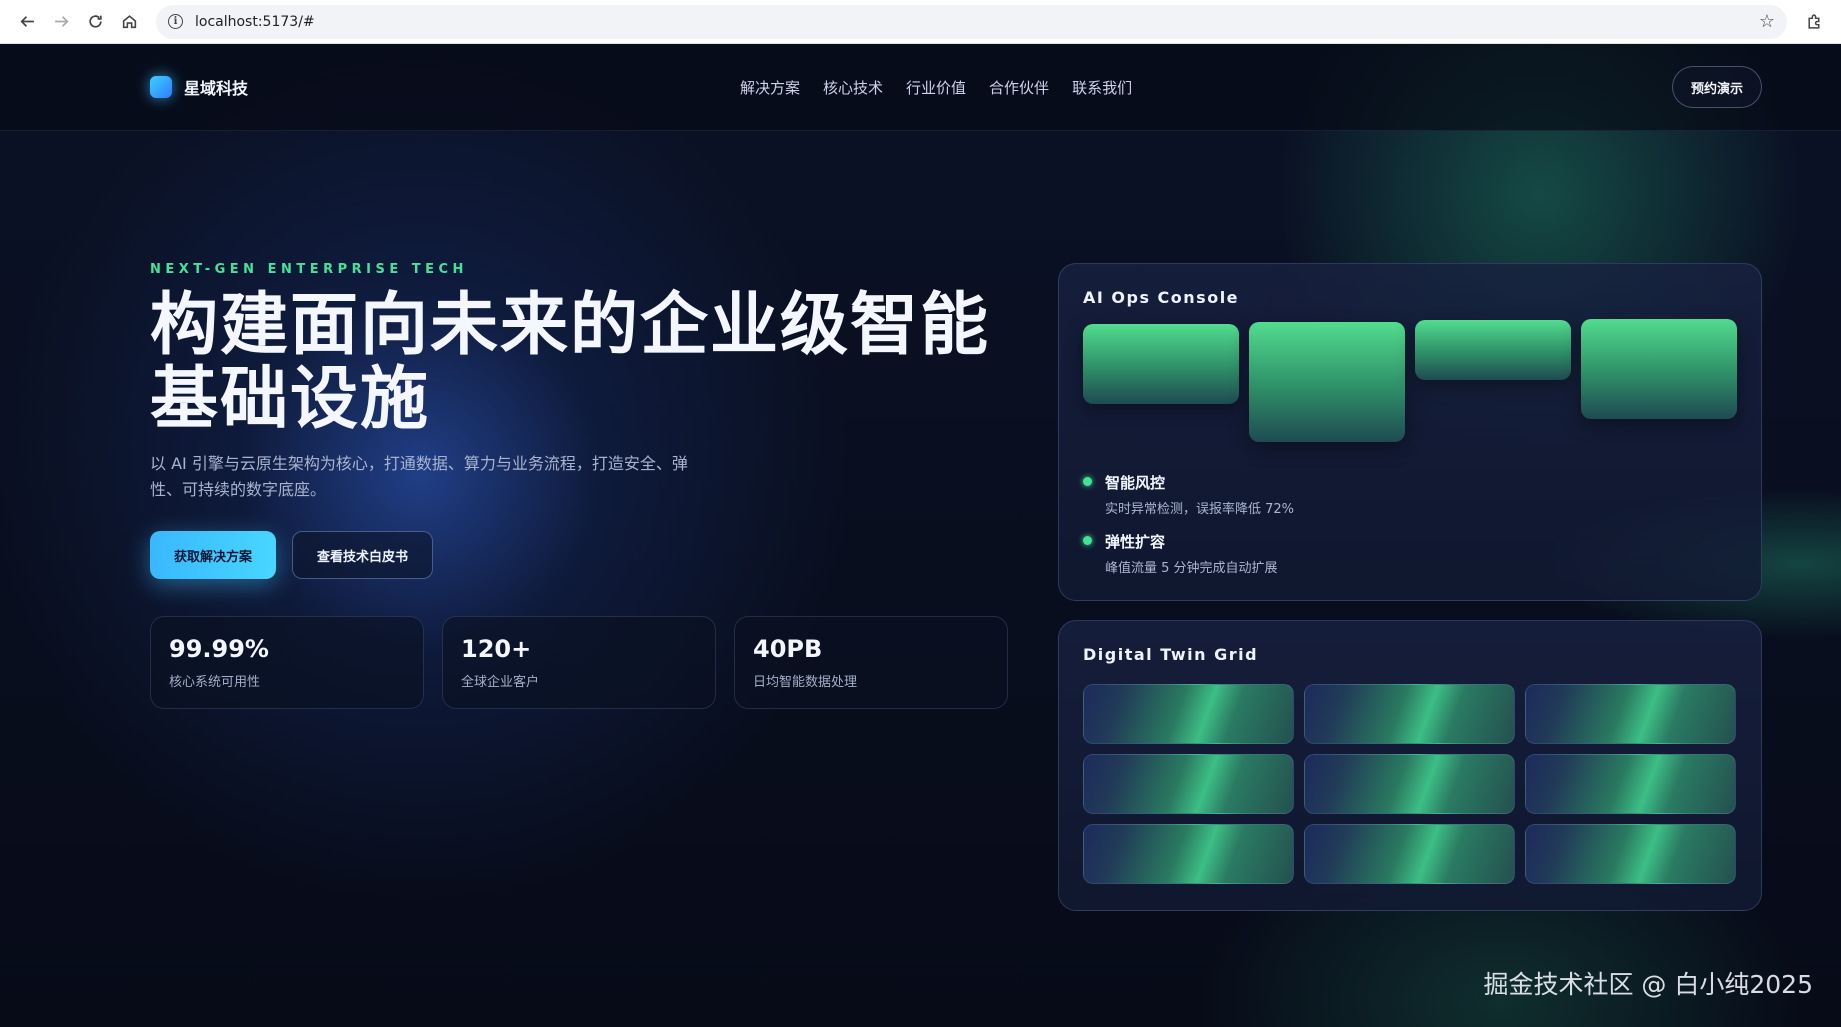 Image resolution: width=1841 pixels, height=1027 pixels. I want to click on panel-title: AI Ops Console, so click(1161, 297).